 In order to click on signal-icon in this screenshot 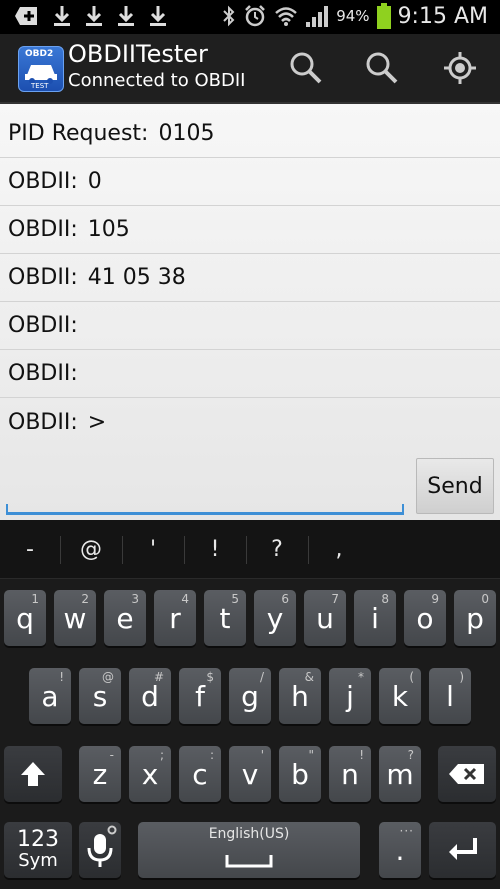, I will do `click(317, 16)`.